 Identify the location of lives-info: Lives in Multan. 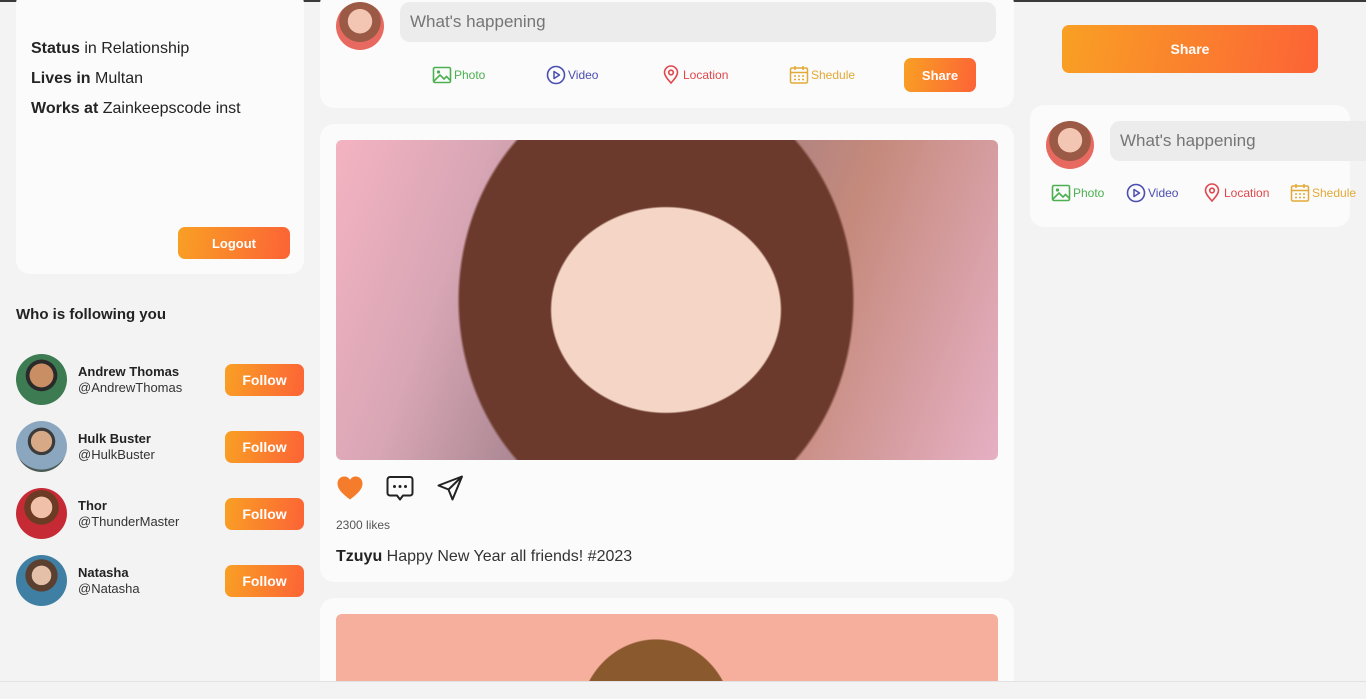
(87, 79).